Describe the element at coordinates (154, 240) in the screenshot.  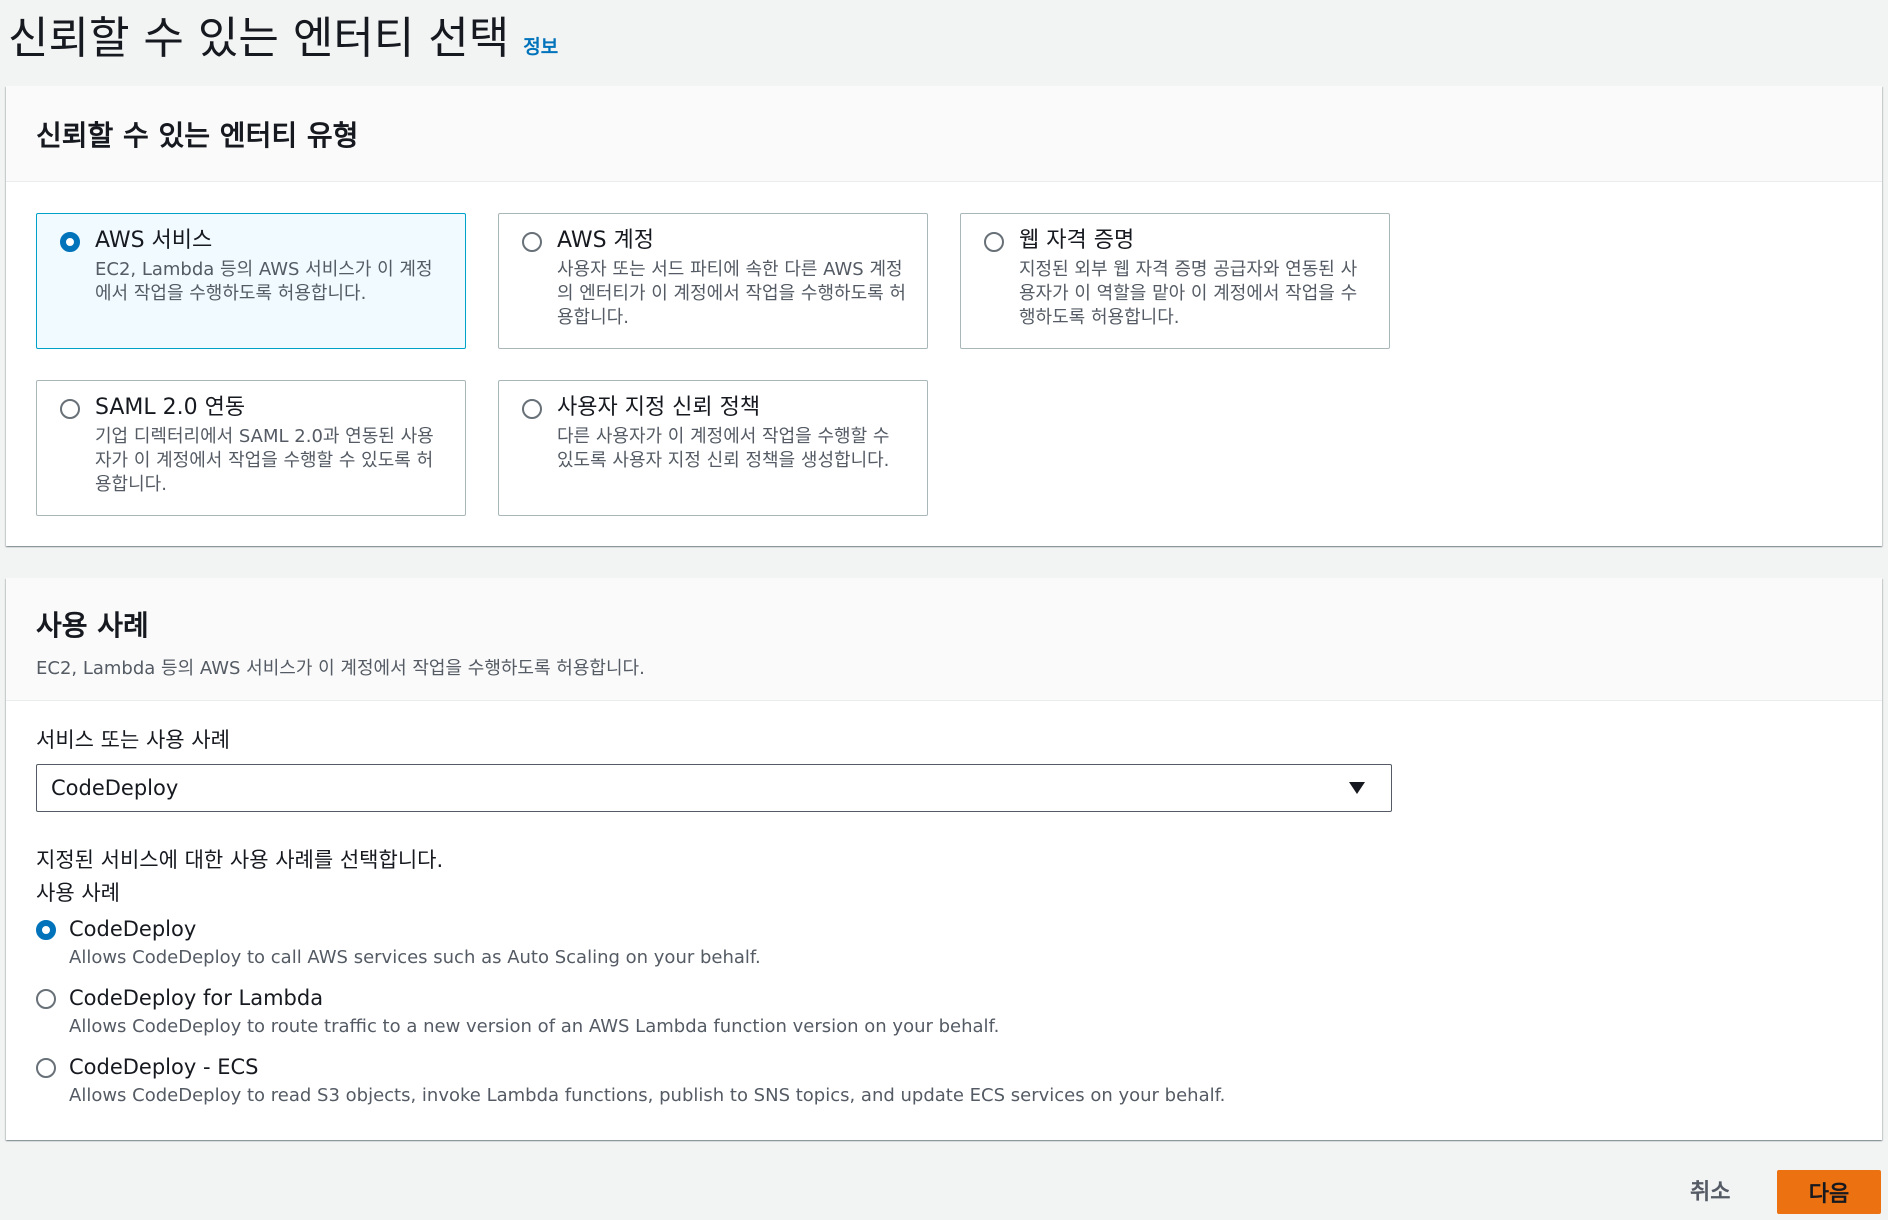
I see `tile-label: AWS 서비스` at that location.